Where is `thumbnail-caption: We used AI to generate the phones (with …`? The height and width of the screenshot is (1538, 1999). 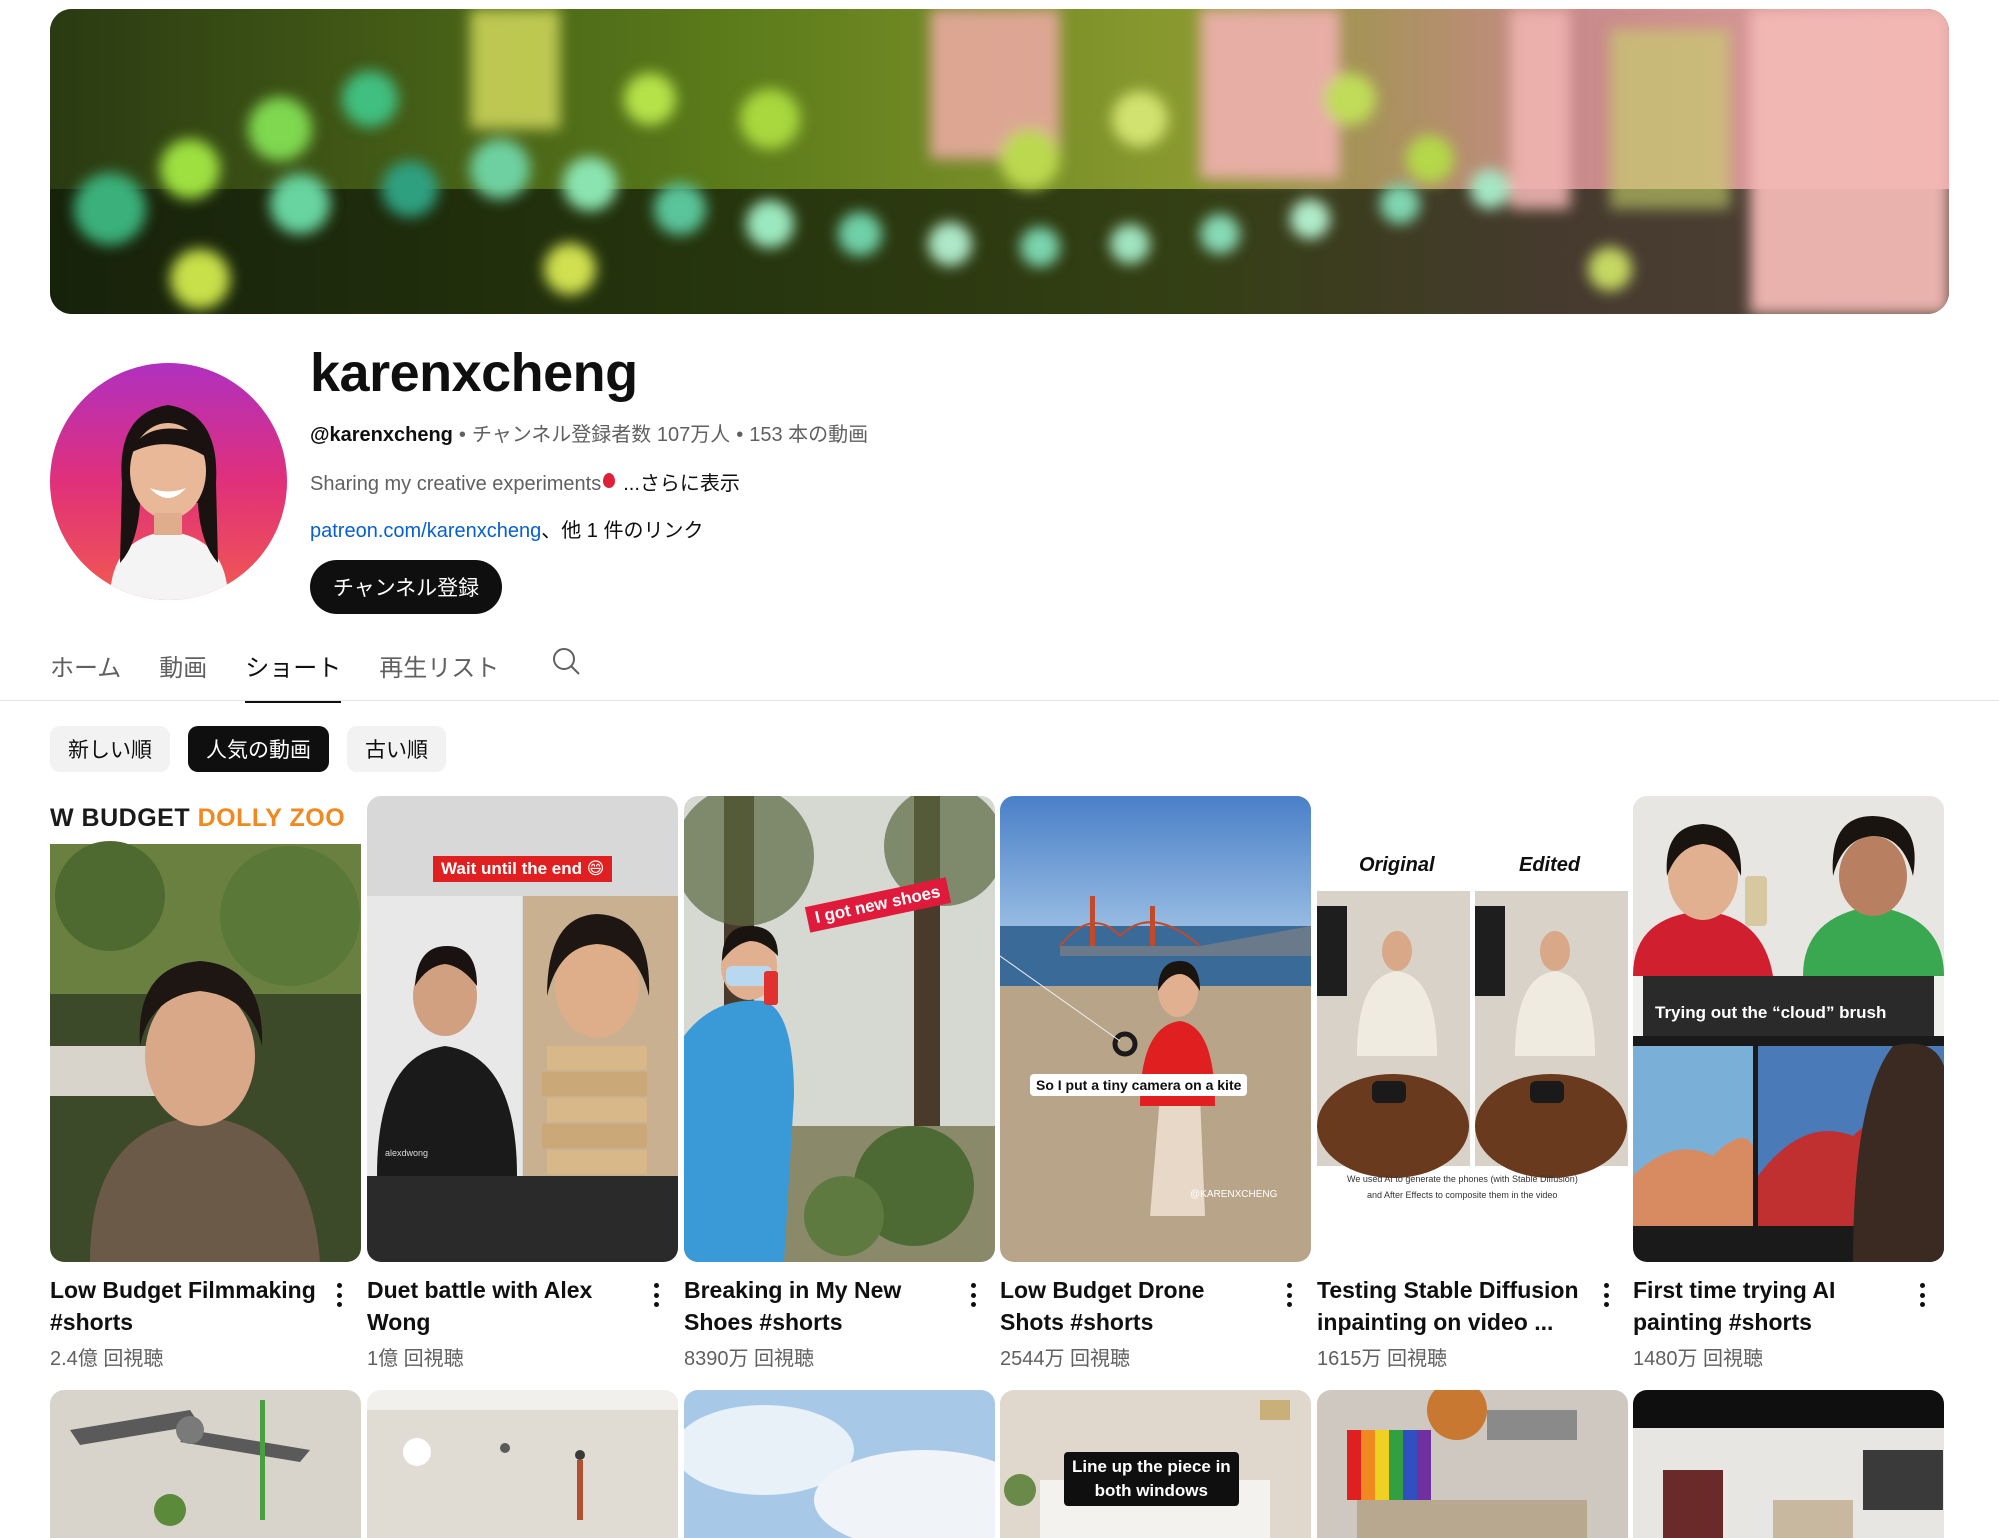
thumbnail-caption: We used AI to generate the phones (with … is located at coordinates (1462, 1179).